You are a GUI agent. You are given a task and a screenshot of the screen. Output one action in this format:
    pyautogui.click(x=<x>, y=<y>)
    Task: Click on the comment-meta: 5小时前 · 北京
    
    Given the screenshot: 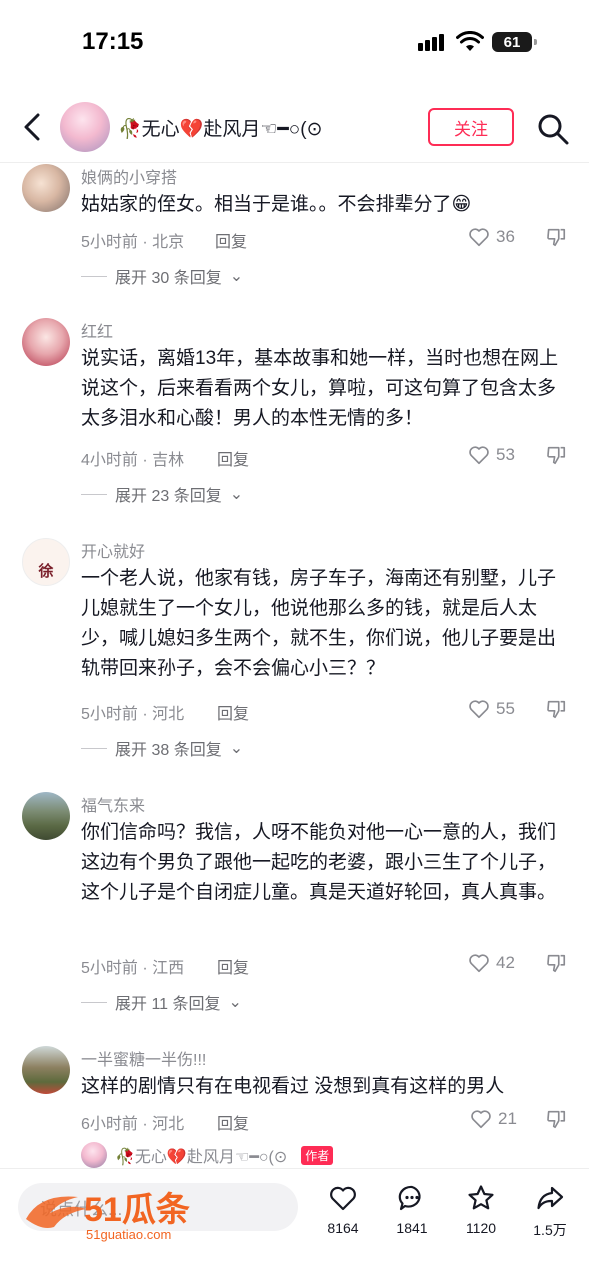 What is the action you would take?
    pyautogui.click(x=133, y=242)
    